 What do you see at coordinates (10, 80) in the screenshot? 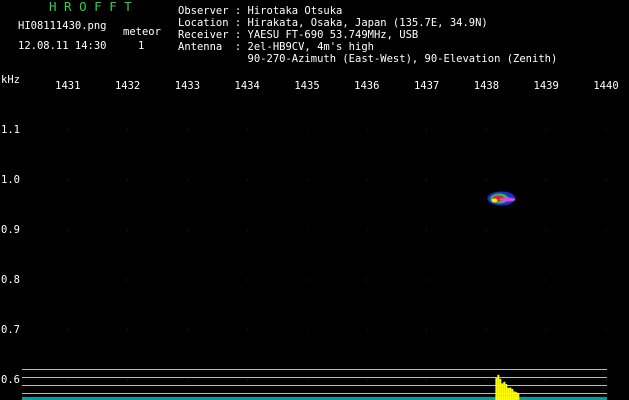
I see `y-axis-unit: kHz` at bounding box center [10, 80].